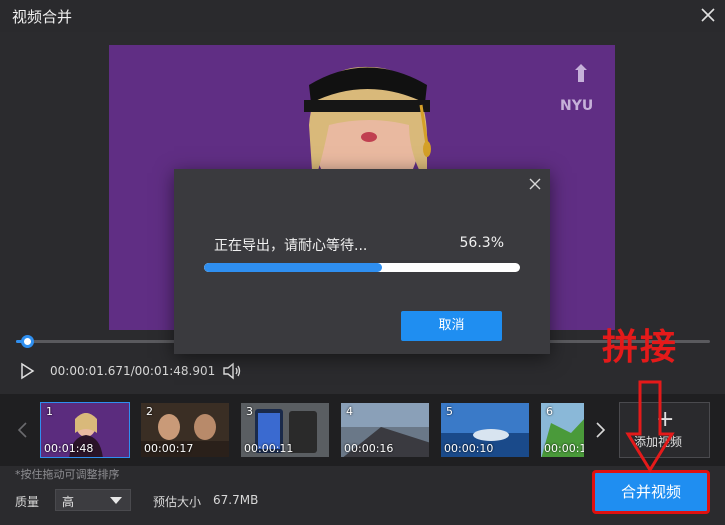  I want to click on export-progress-bar, so click(362, 267).